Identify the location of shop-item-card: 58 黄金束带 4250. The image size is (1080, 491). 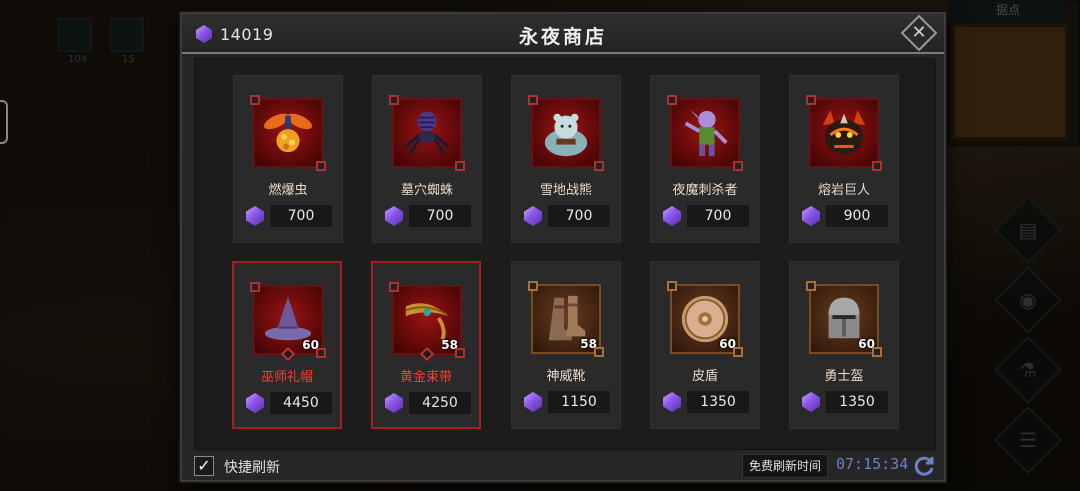
(426, 345).